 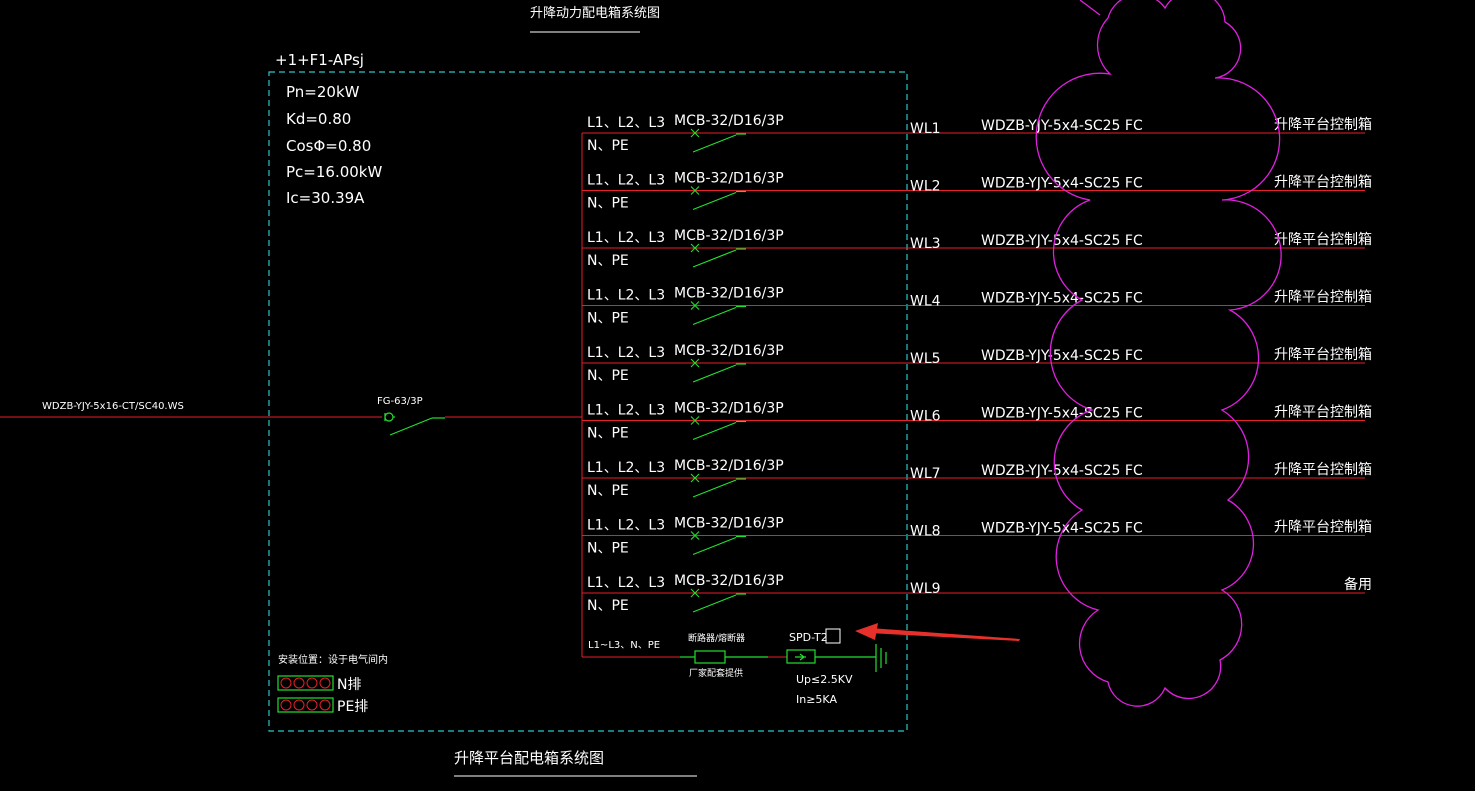 What do you see at coordinates (925, 359) in the screenshot?
I see `circuit-id: WL5` at bounding box center [925, 359].